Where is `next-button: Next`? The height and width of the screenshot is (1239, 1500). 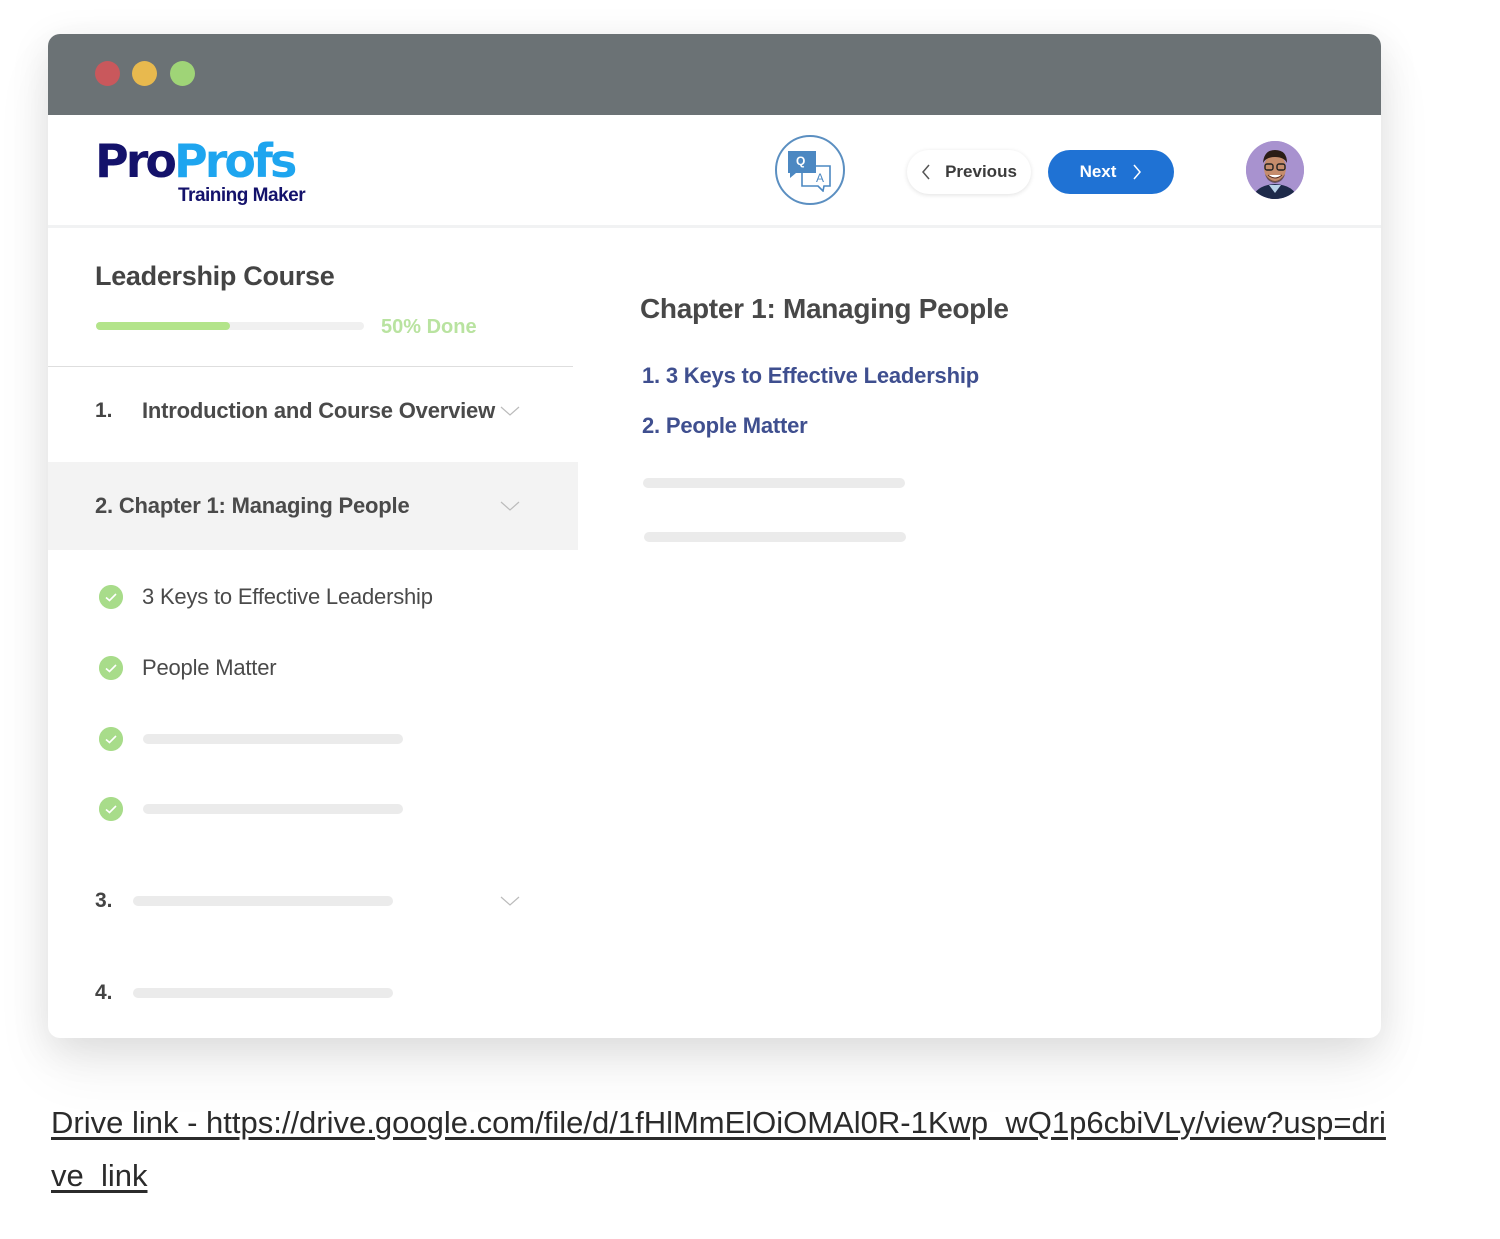 next-button: Next is located at coordinates (1111, 172).